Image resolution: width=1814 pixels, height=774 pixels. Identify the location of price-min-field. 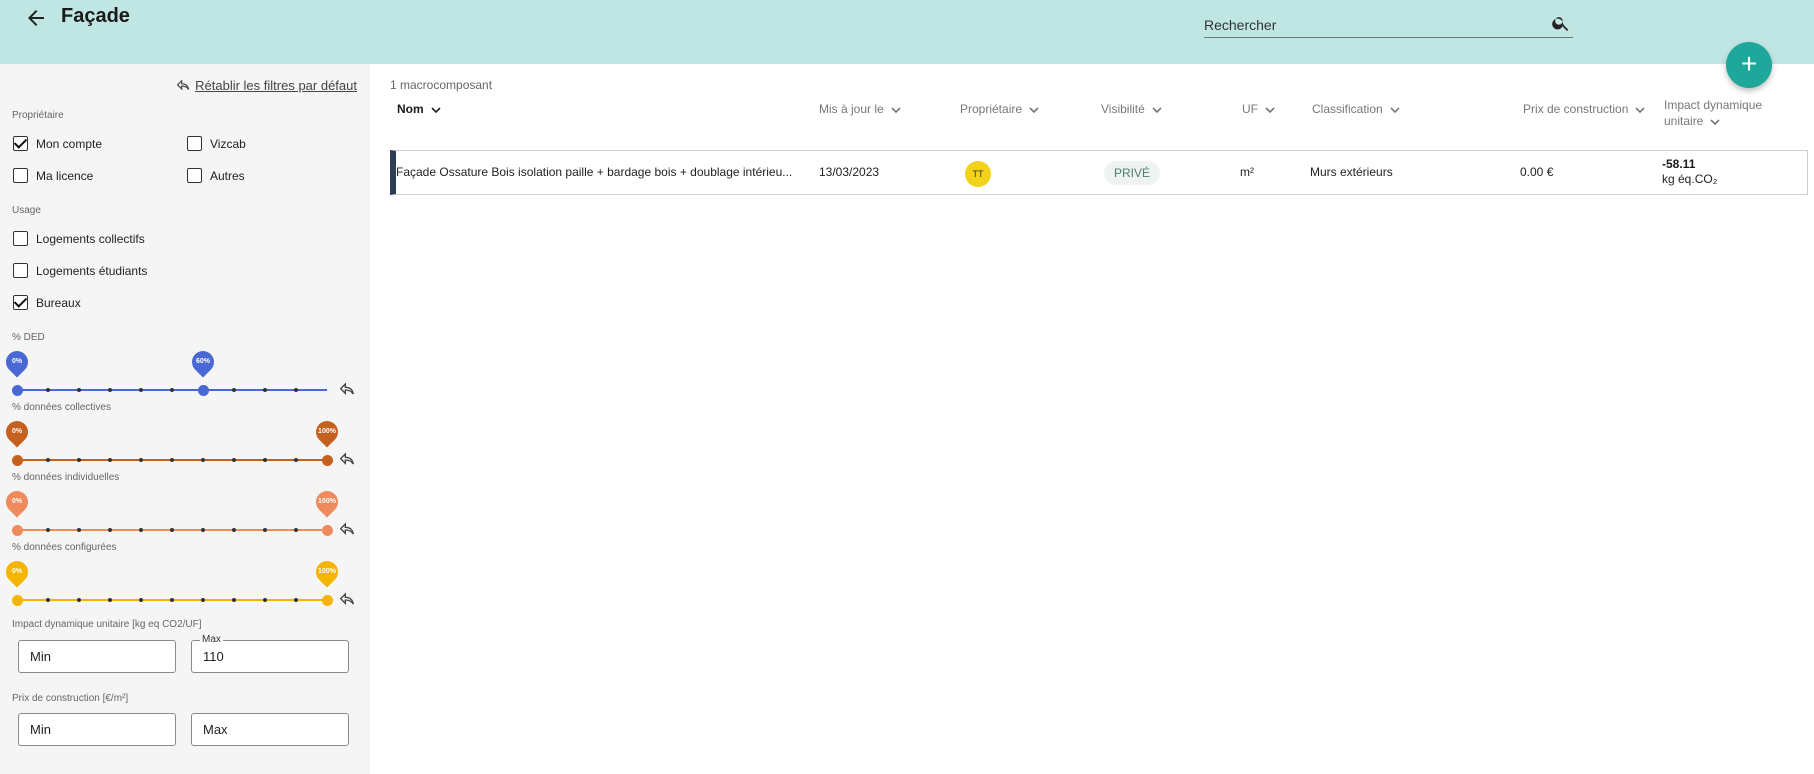
(97, 729).